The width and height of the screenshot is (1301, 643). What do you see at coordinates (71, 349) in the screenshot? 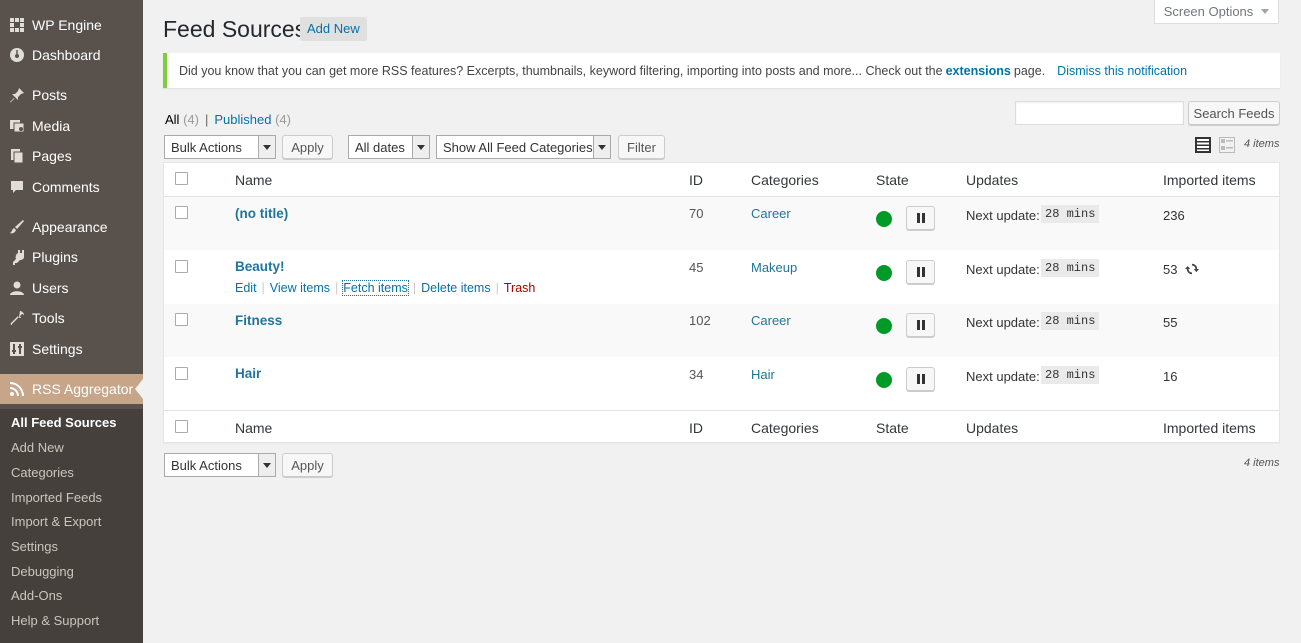
I see `menu-item-settings: Settings` at bounding box center [71, 349].